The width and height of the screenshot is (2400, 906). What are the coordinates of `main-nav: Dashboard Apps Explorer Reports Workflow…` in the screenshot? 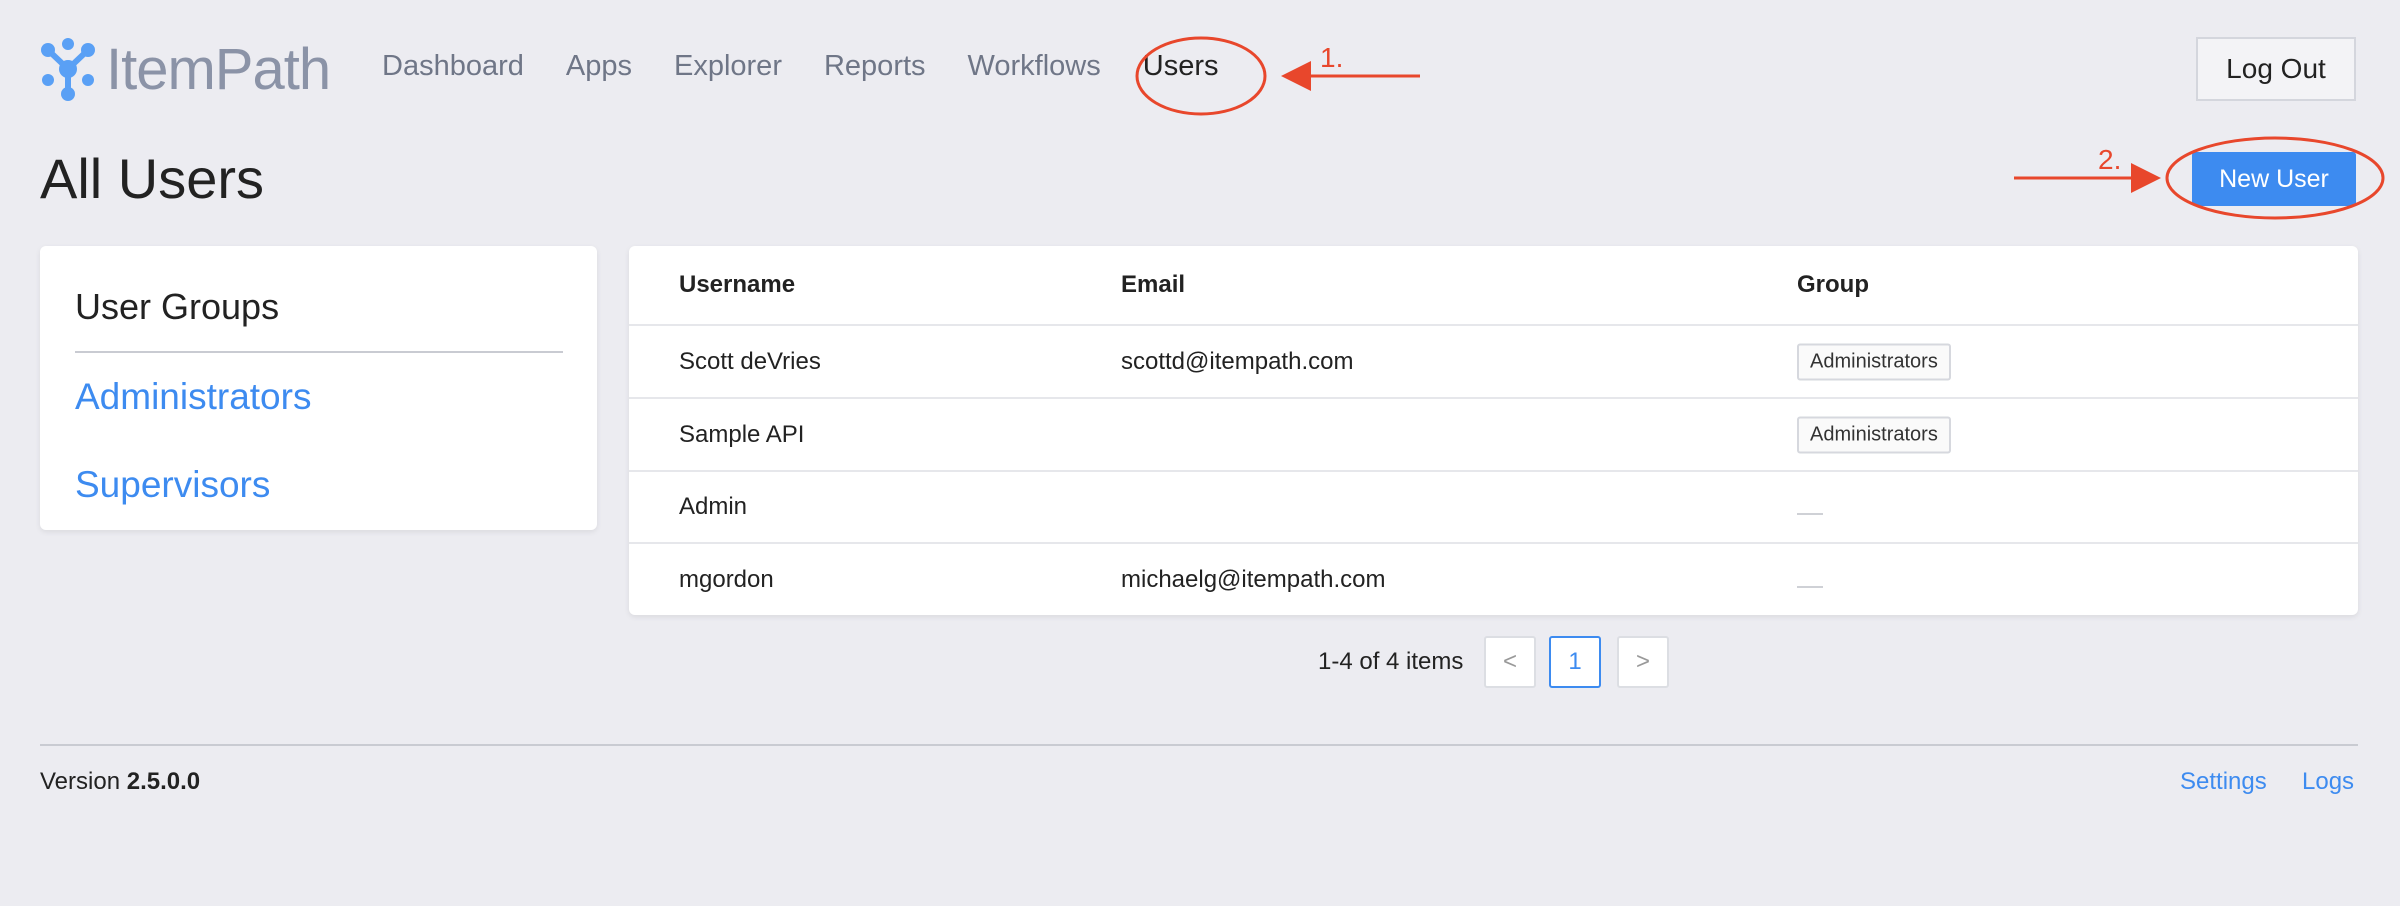 It's located at (821, 66).